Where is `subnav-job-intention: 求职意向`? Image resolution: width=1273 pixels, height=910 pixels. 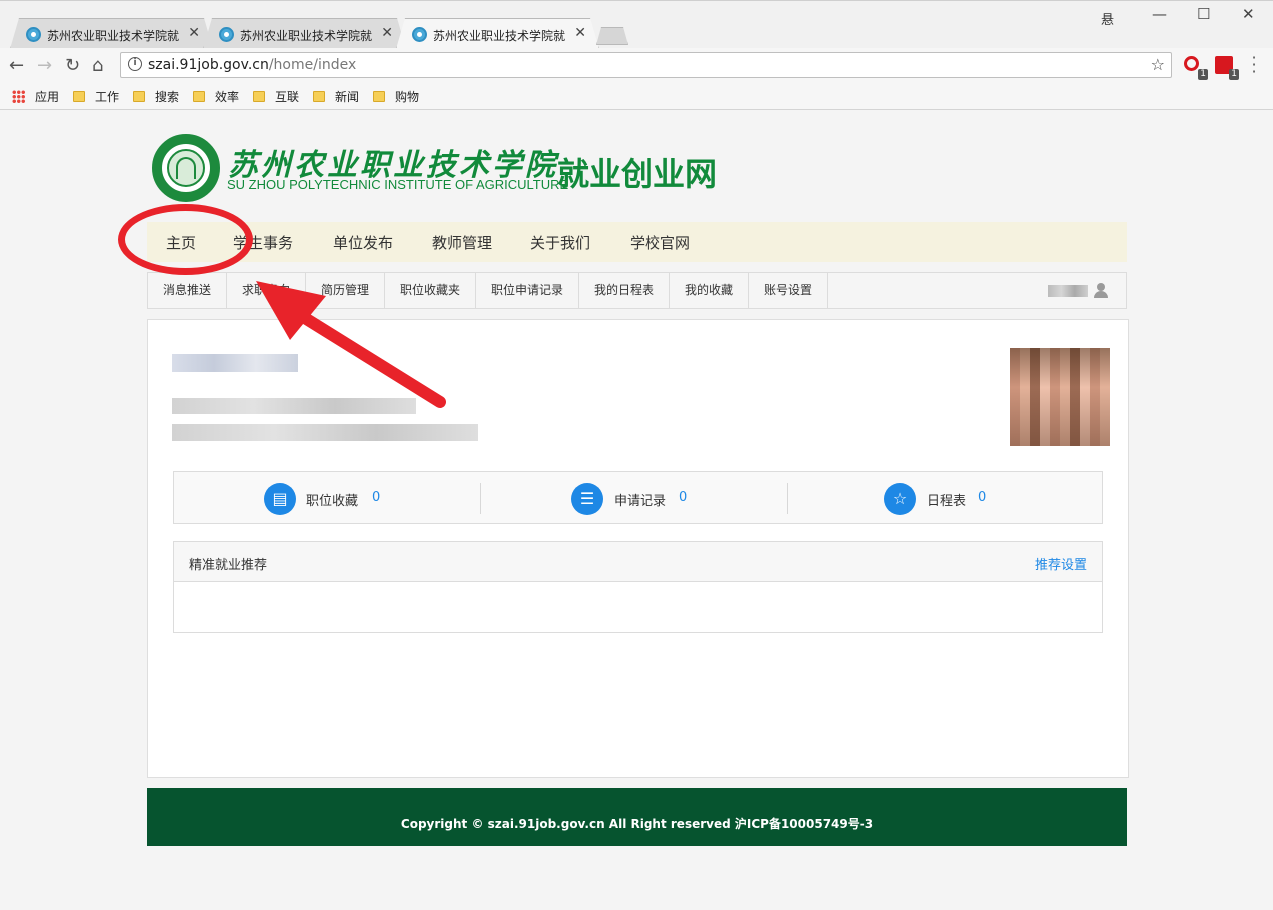
subnav-job-intention: 求职意向 is located at coordinates (266, 290).